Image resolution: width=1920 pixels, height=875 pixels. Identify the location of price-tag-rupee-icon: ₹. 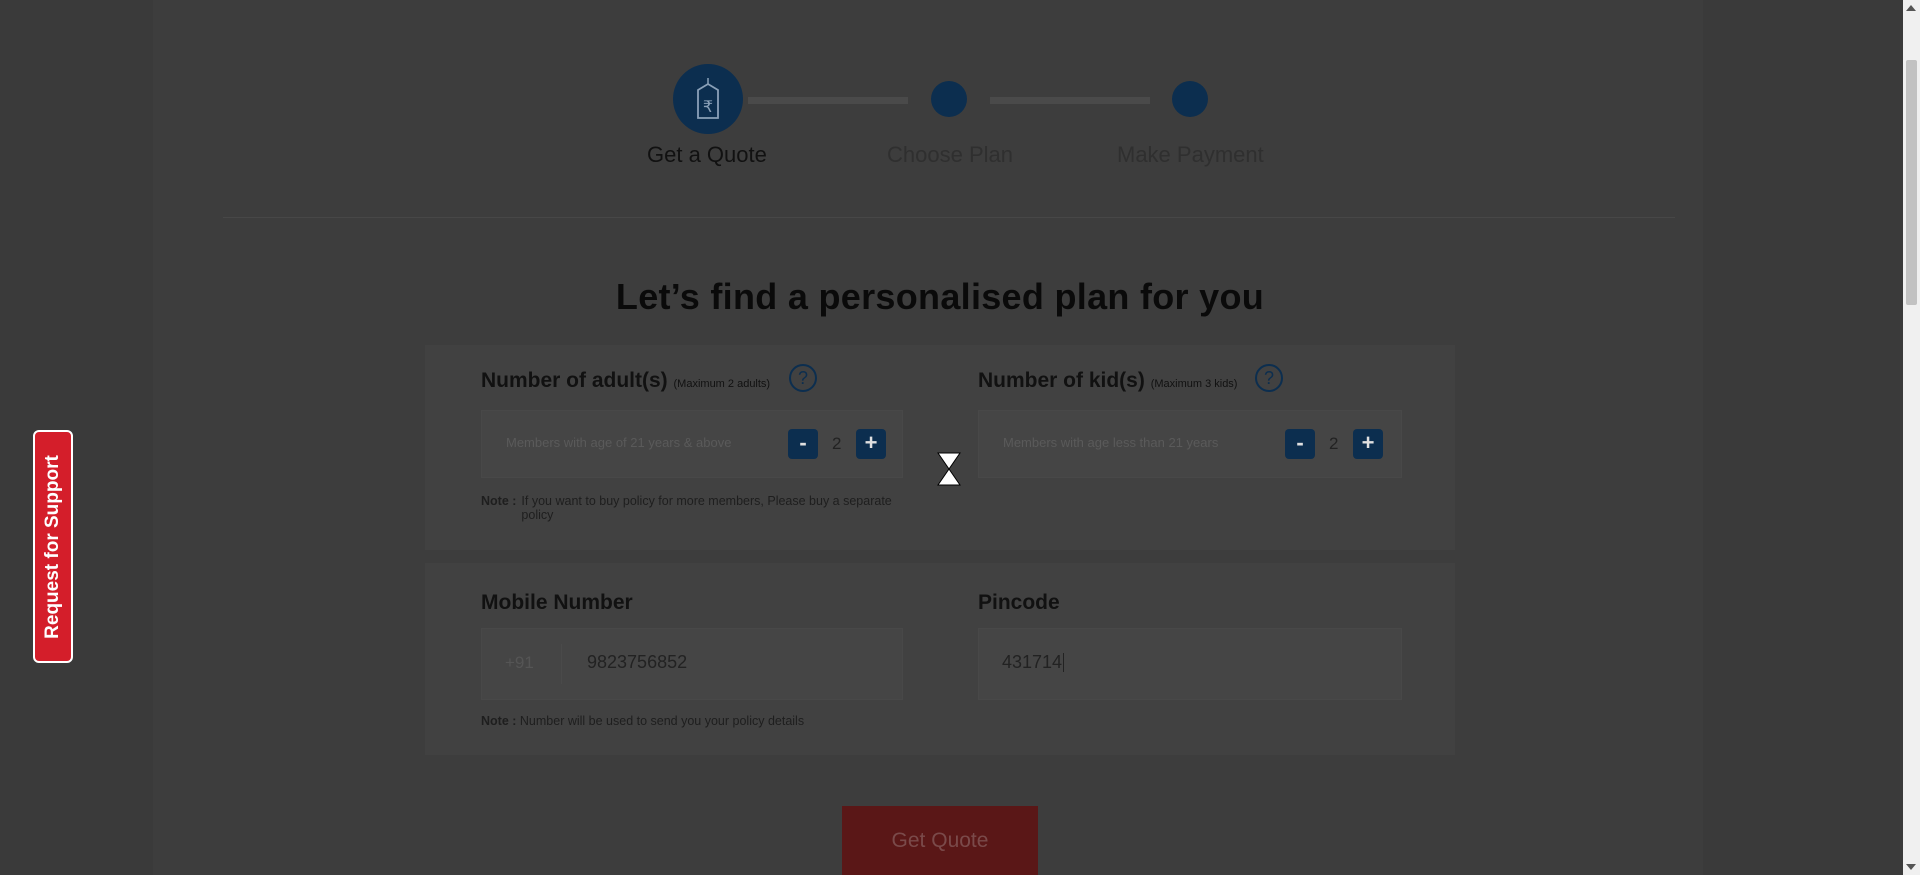
(708, 98).